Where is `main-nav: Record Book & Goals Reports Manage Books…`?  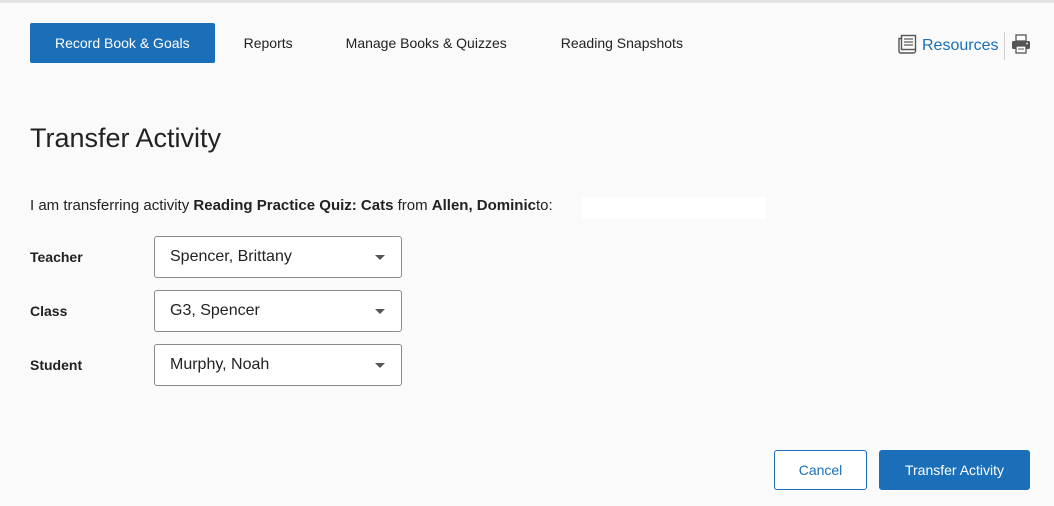 main-nav: Record Book & Goals Reports Manage Books… is located at coordinates (356, 43).